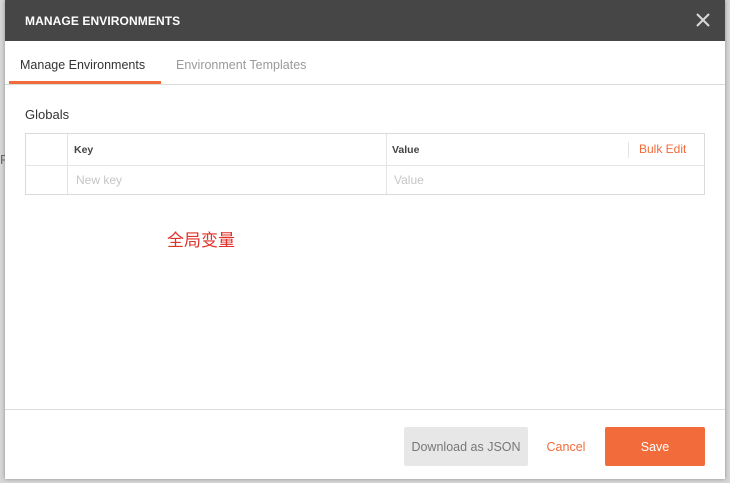 The width and height of the screenshot is (730, 483). I want to click on bulk-edit-link: Bulk Edit, so click(662, 149).